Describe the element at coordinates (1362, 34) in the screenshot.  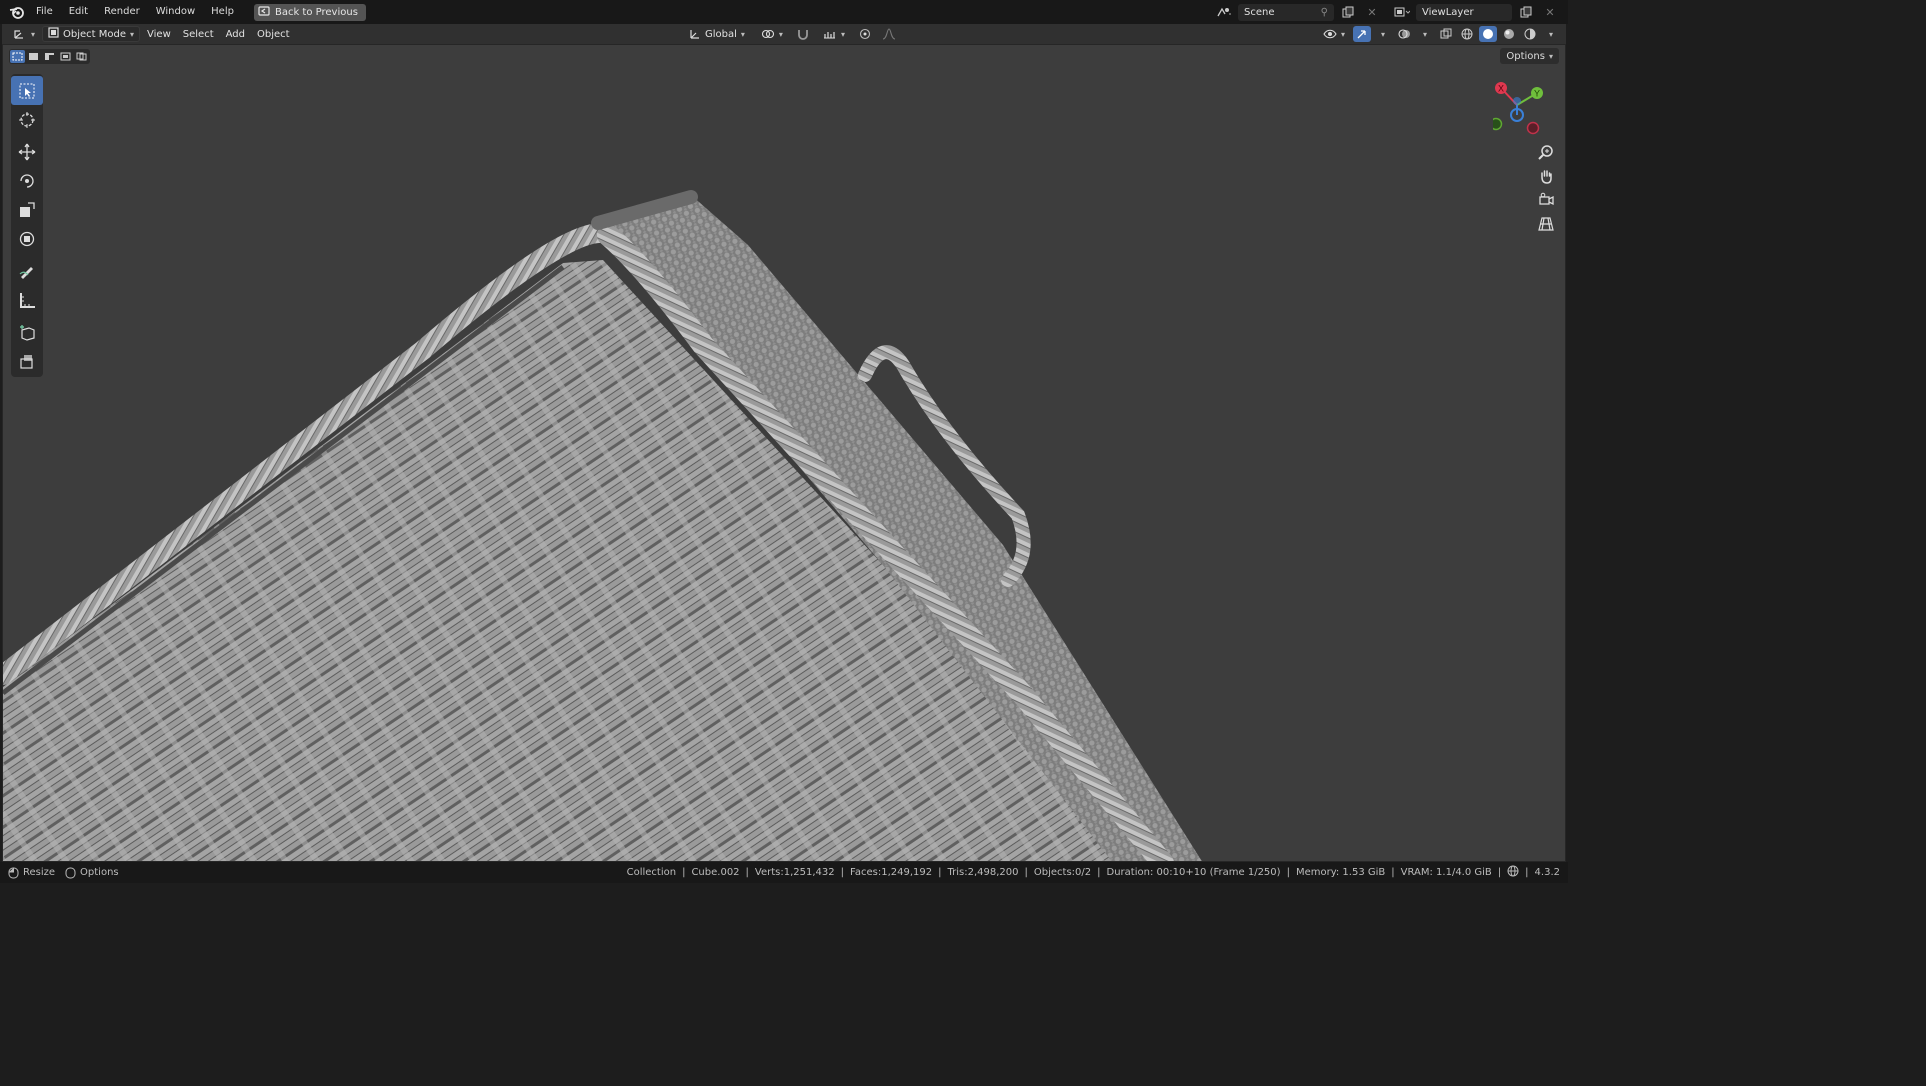
I see `show-gizmo-toggle` at that location.